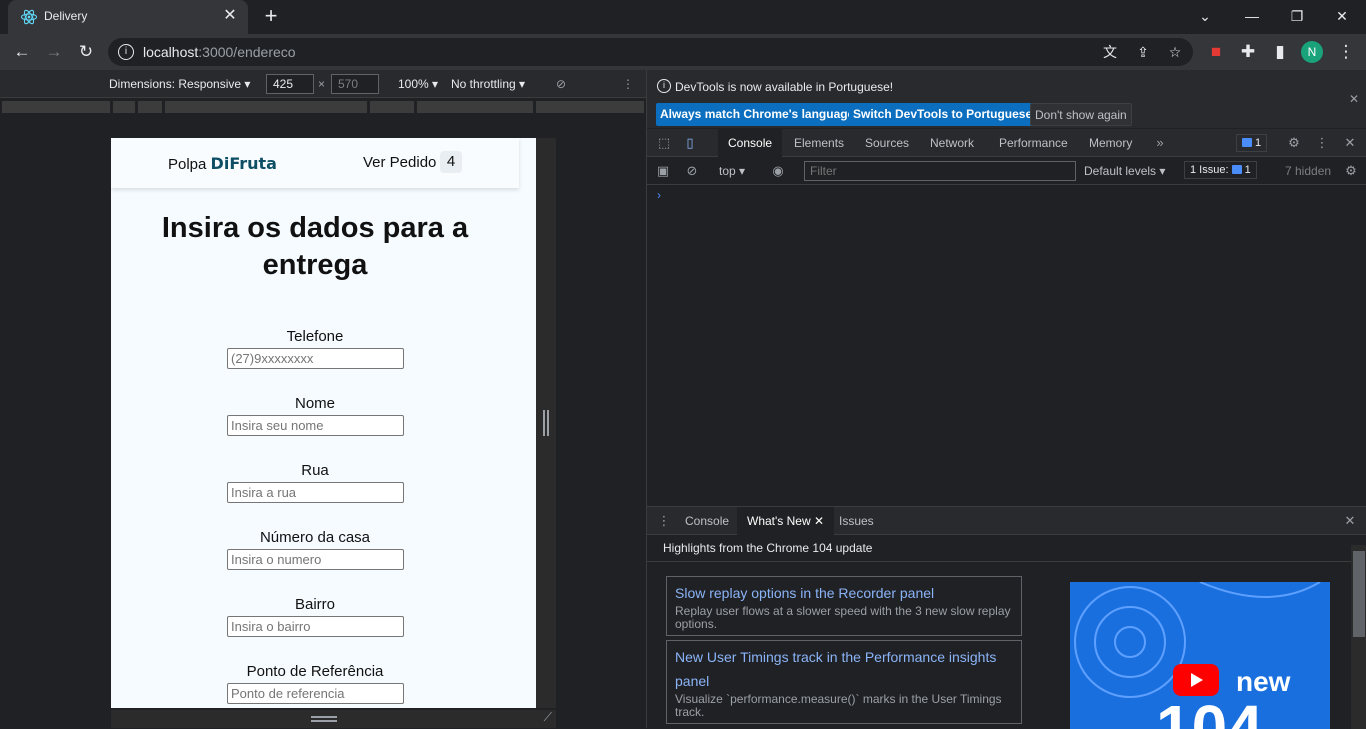 The height and width of the screenshot is (729, 1366). I want to click on close-drawer-icon: ✕, so click(1350, 521).